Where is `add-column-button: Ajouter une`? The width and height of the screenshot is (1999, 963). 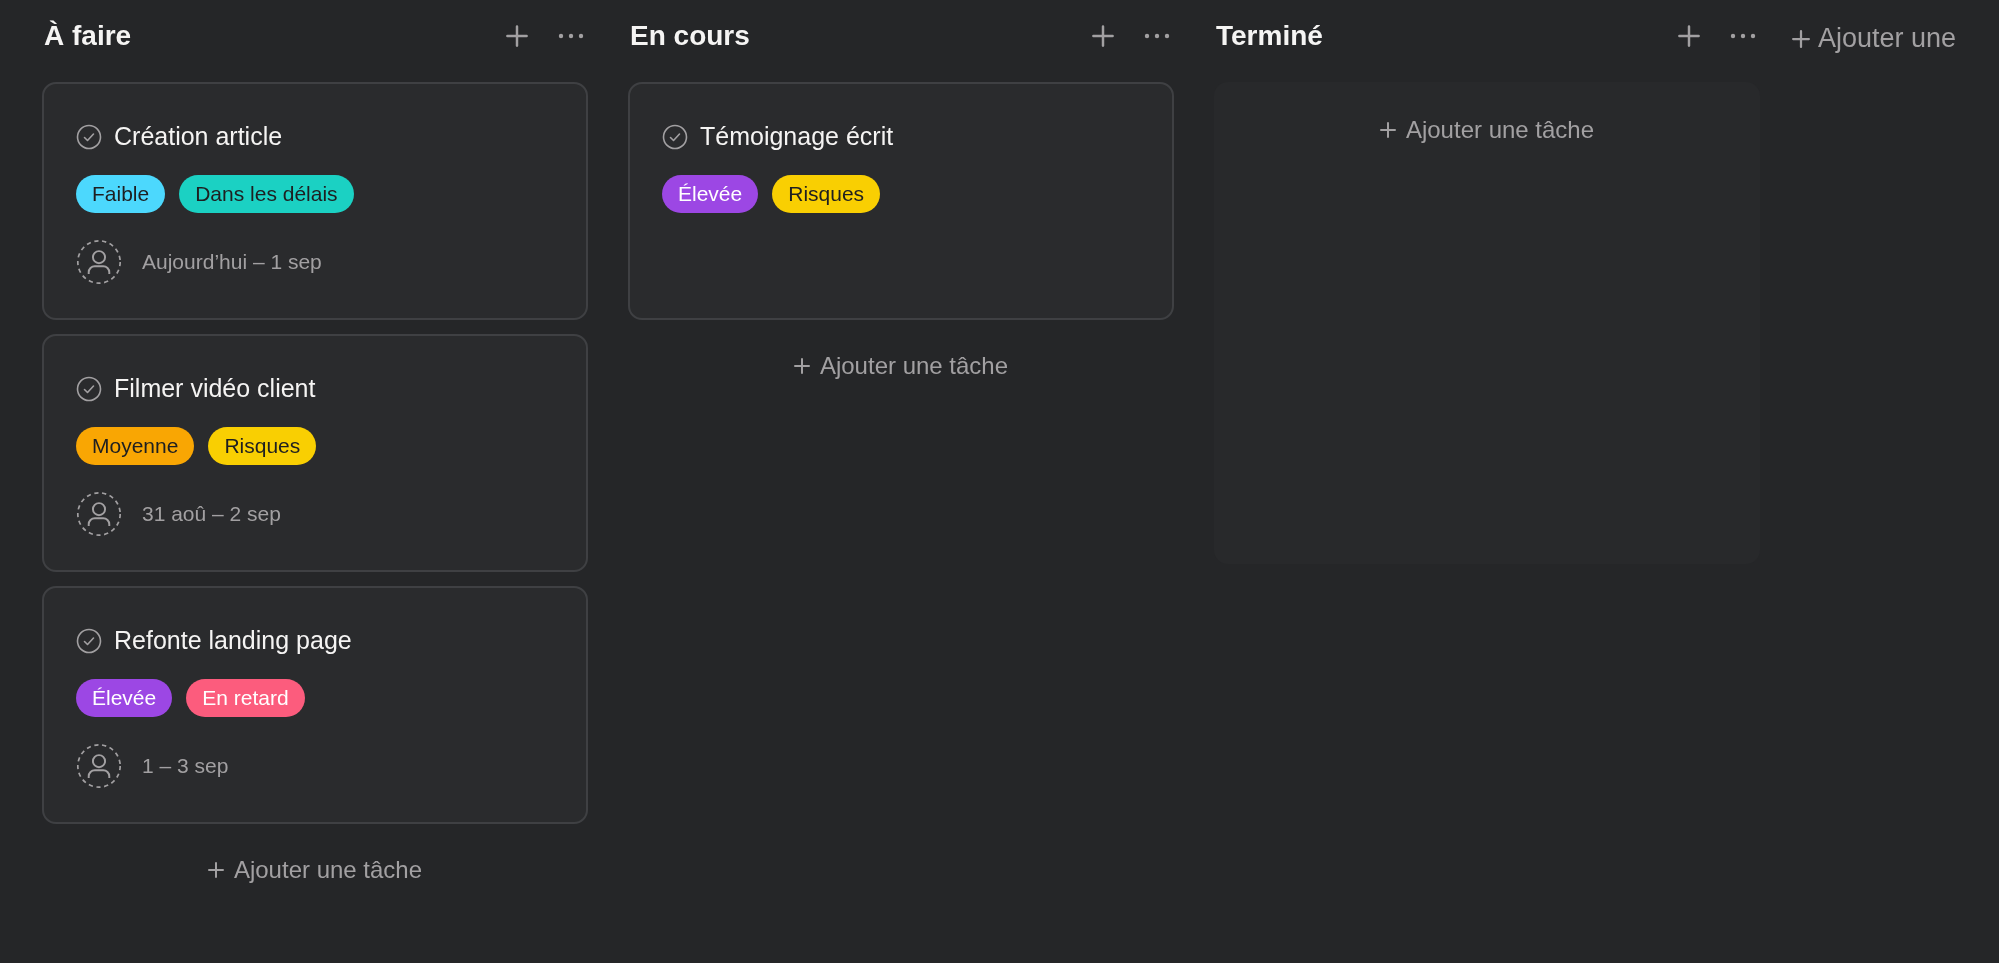
add-column-button: Ajouter une is located at coordinates (1874, 38).